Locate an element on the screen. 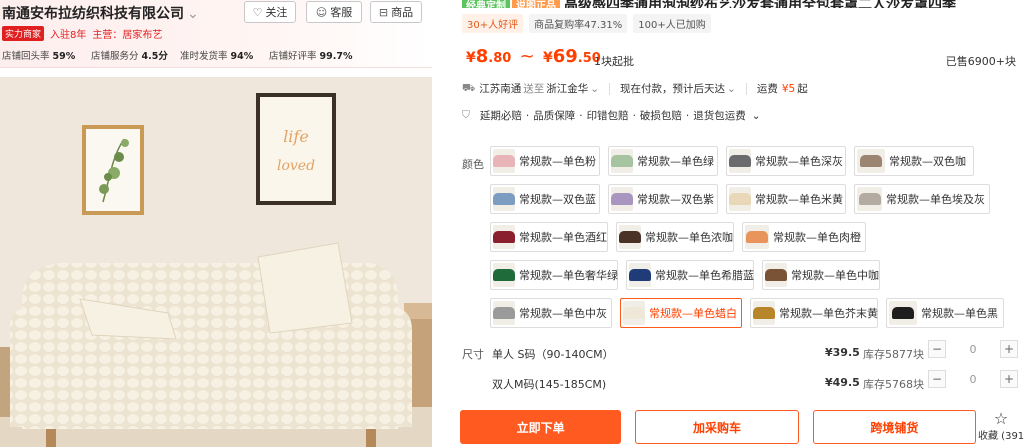 This screenshot has width=1024, height=447. color-option: 常规款—单色肉橙 is located at coordinates (804, 237).